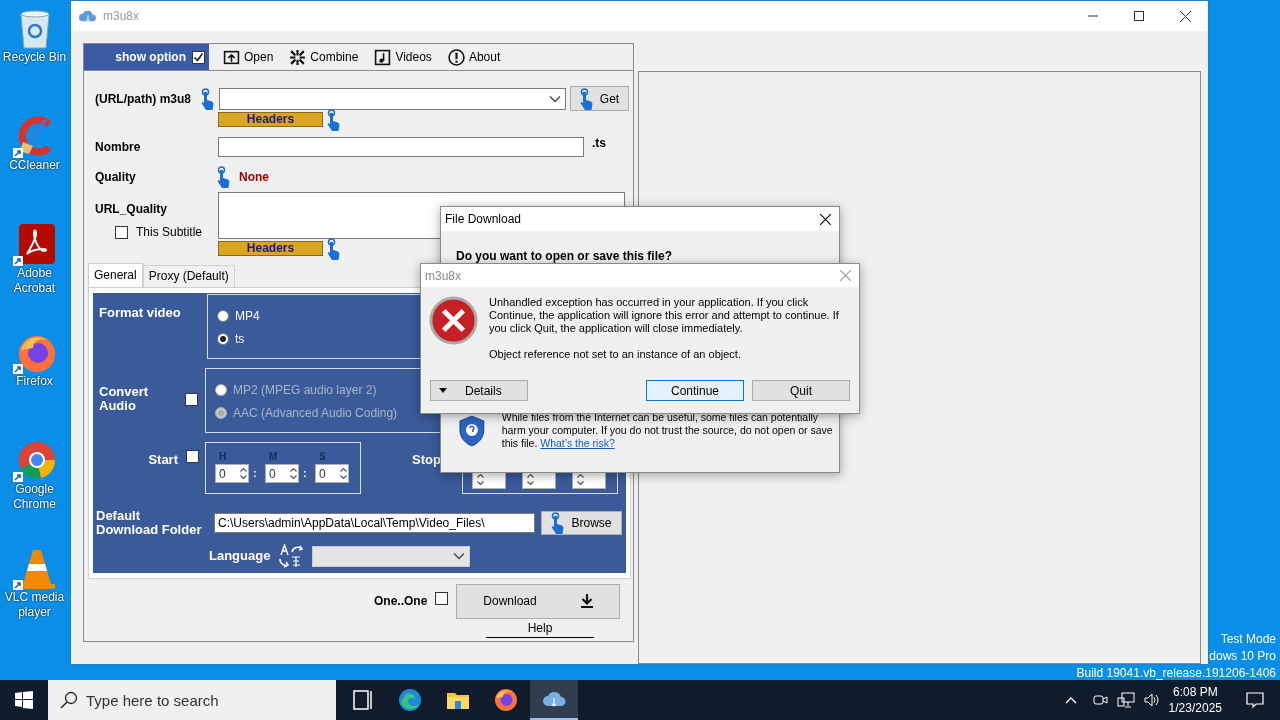 The height and width of the screenshot is (720, 1280). Describe the element at coordinates (581, 523) in the screenshot. I see `browse-button: Browse` at that location.